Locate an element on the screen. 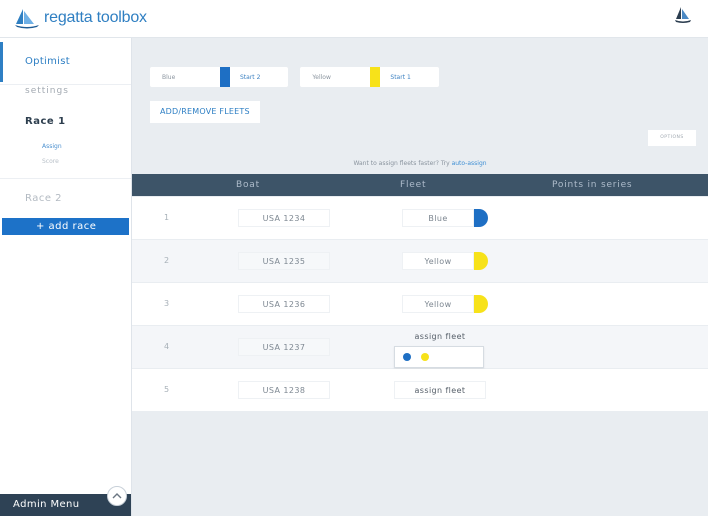  table-row: 3 USA 1236 Yellow is located at coordinates (420, 304).